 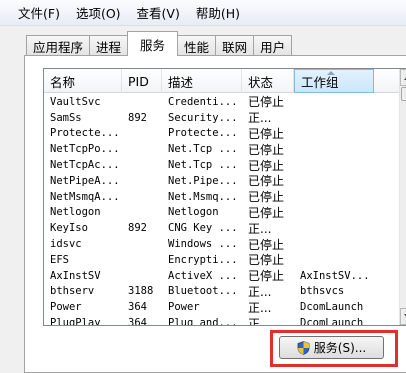 I want to click on cell-desc: Power, so click(x=184, y=307).